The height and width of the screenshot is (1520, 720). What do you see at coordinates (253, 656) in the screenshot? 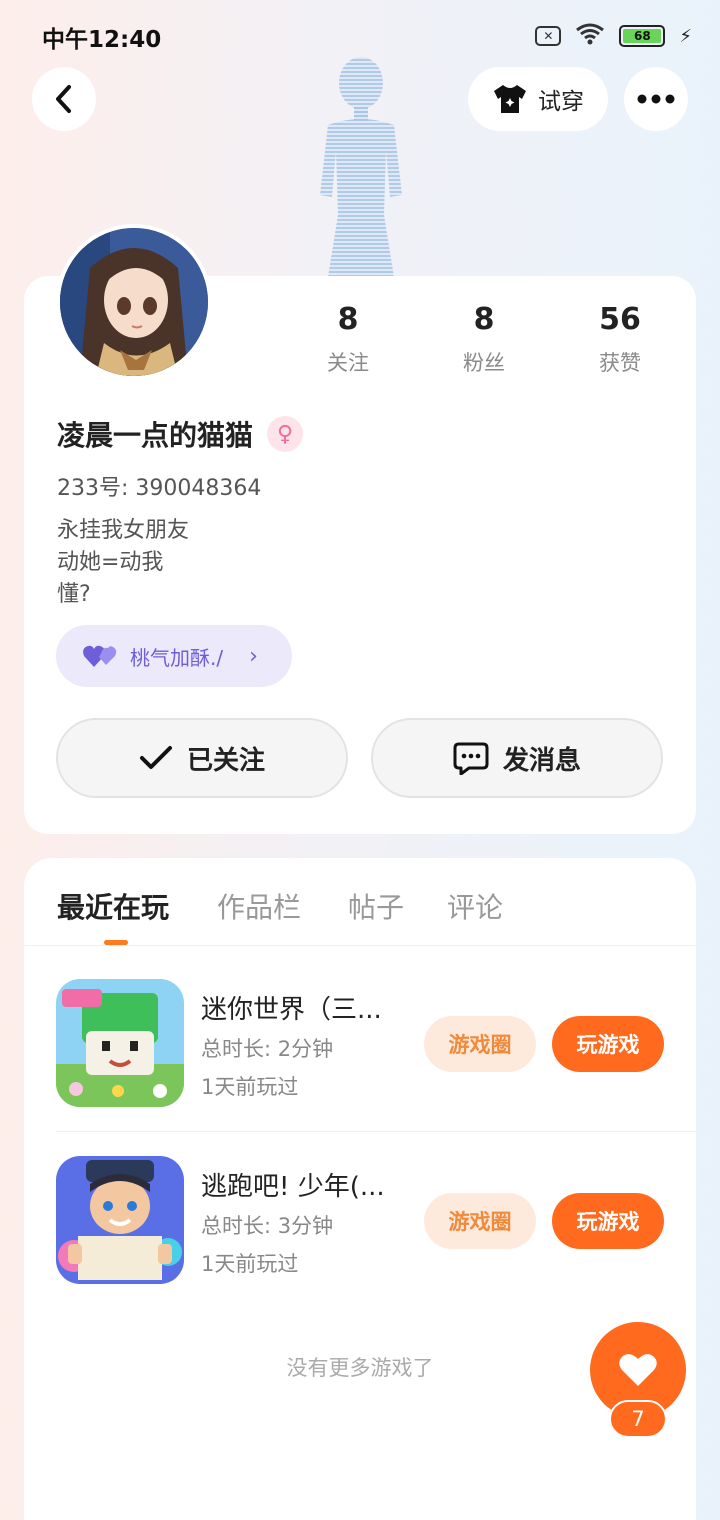
I see `chevron-right-icon: ›` at bounding box center [253, 656].